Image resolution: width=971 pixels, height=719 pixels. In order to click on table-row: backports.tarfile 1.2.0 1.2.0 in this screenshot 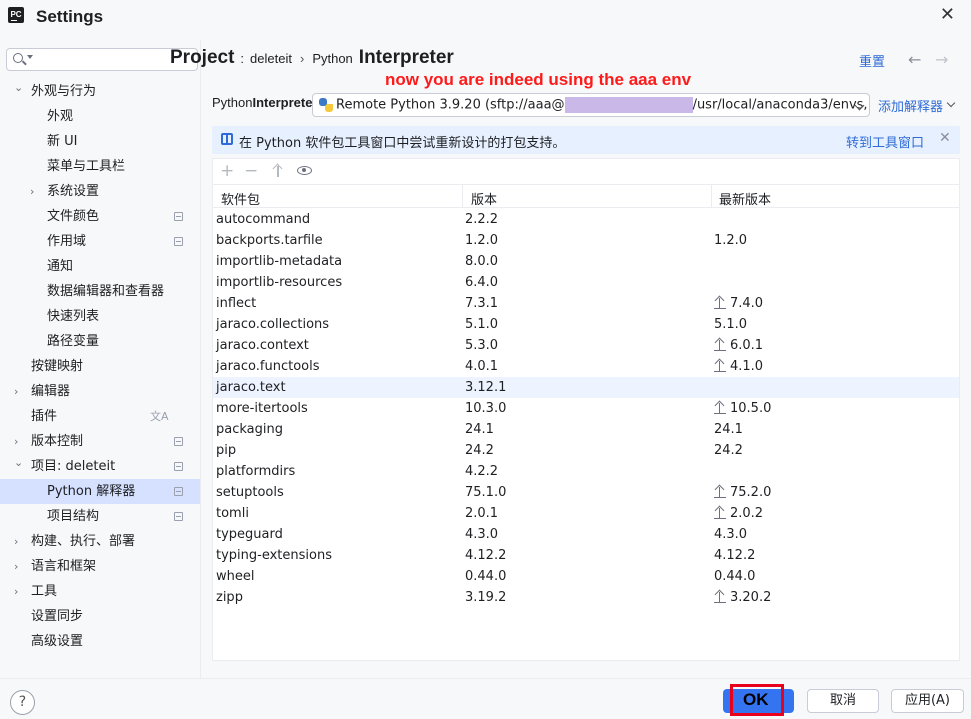, I will do `click(586, 240)`.